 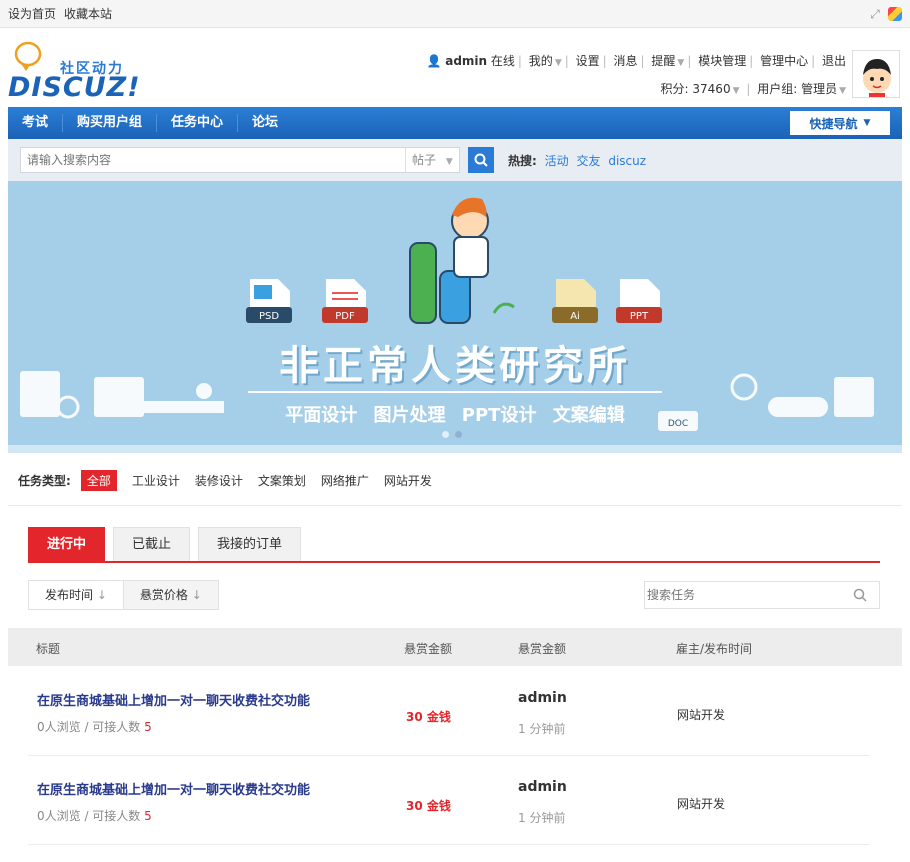 I want to click on badge-psd: PSD, so click(x=269, y=316).